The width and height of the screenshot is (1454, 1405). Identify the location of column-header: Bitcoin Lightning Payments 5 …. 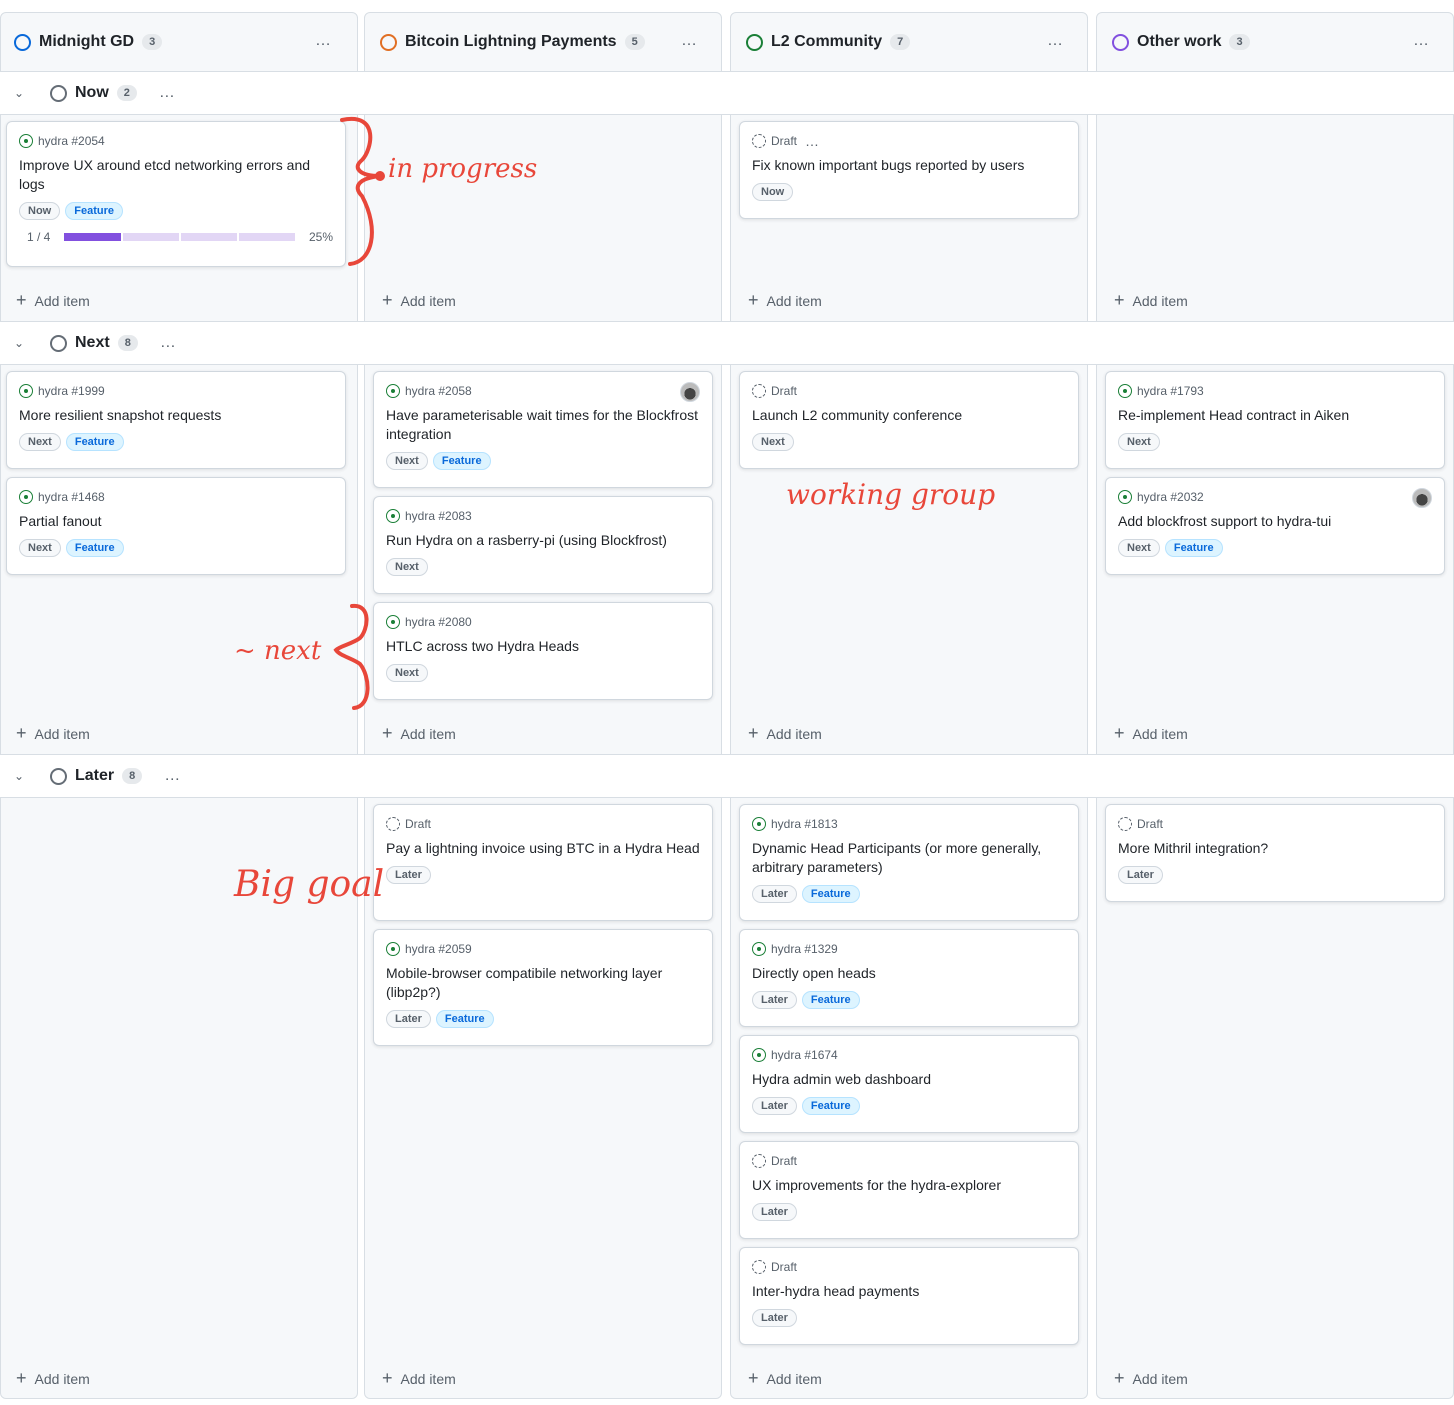
(545, 42).